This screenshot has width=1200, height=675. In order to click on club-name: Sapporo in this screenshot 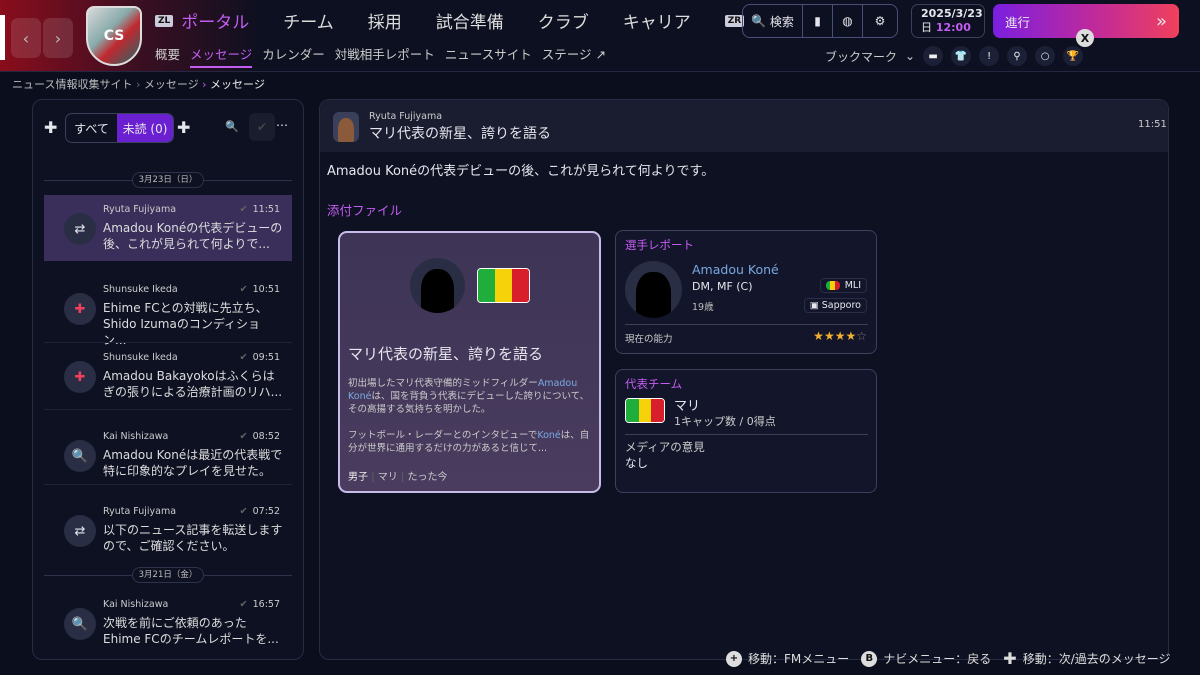, I will do `click(841, 305)`.